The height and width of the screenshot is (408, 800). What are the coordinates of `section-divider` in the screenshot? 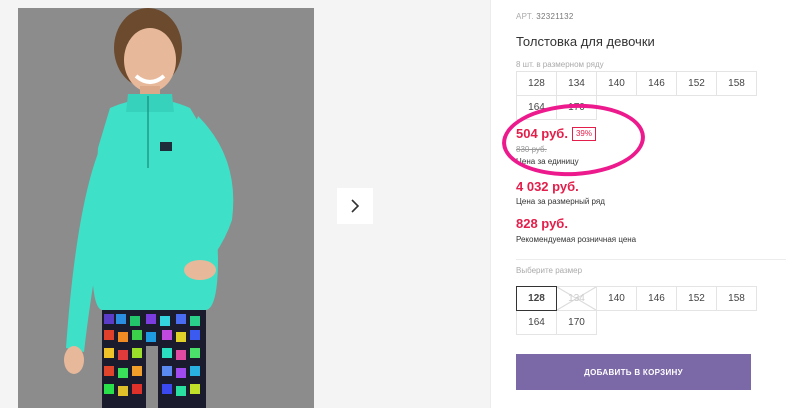 It's located at (651, 259).